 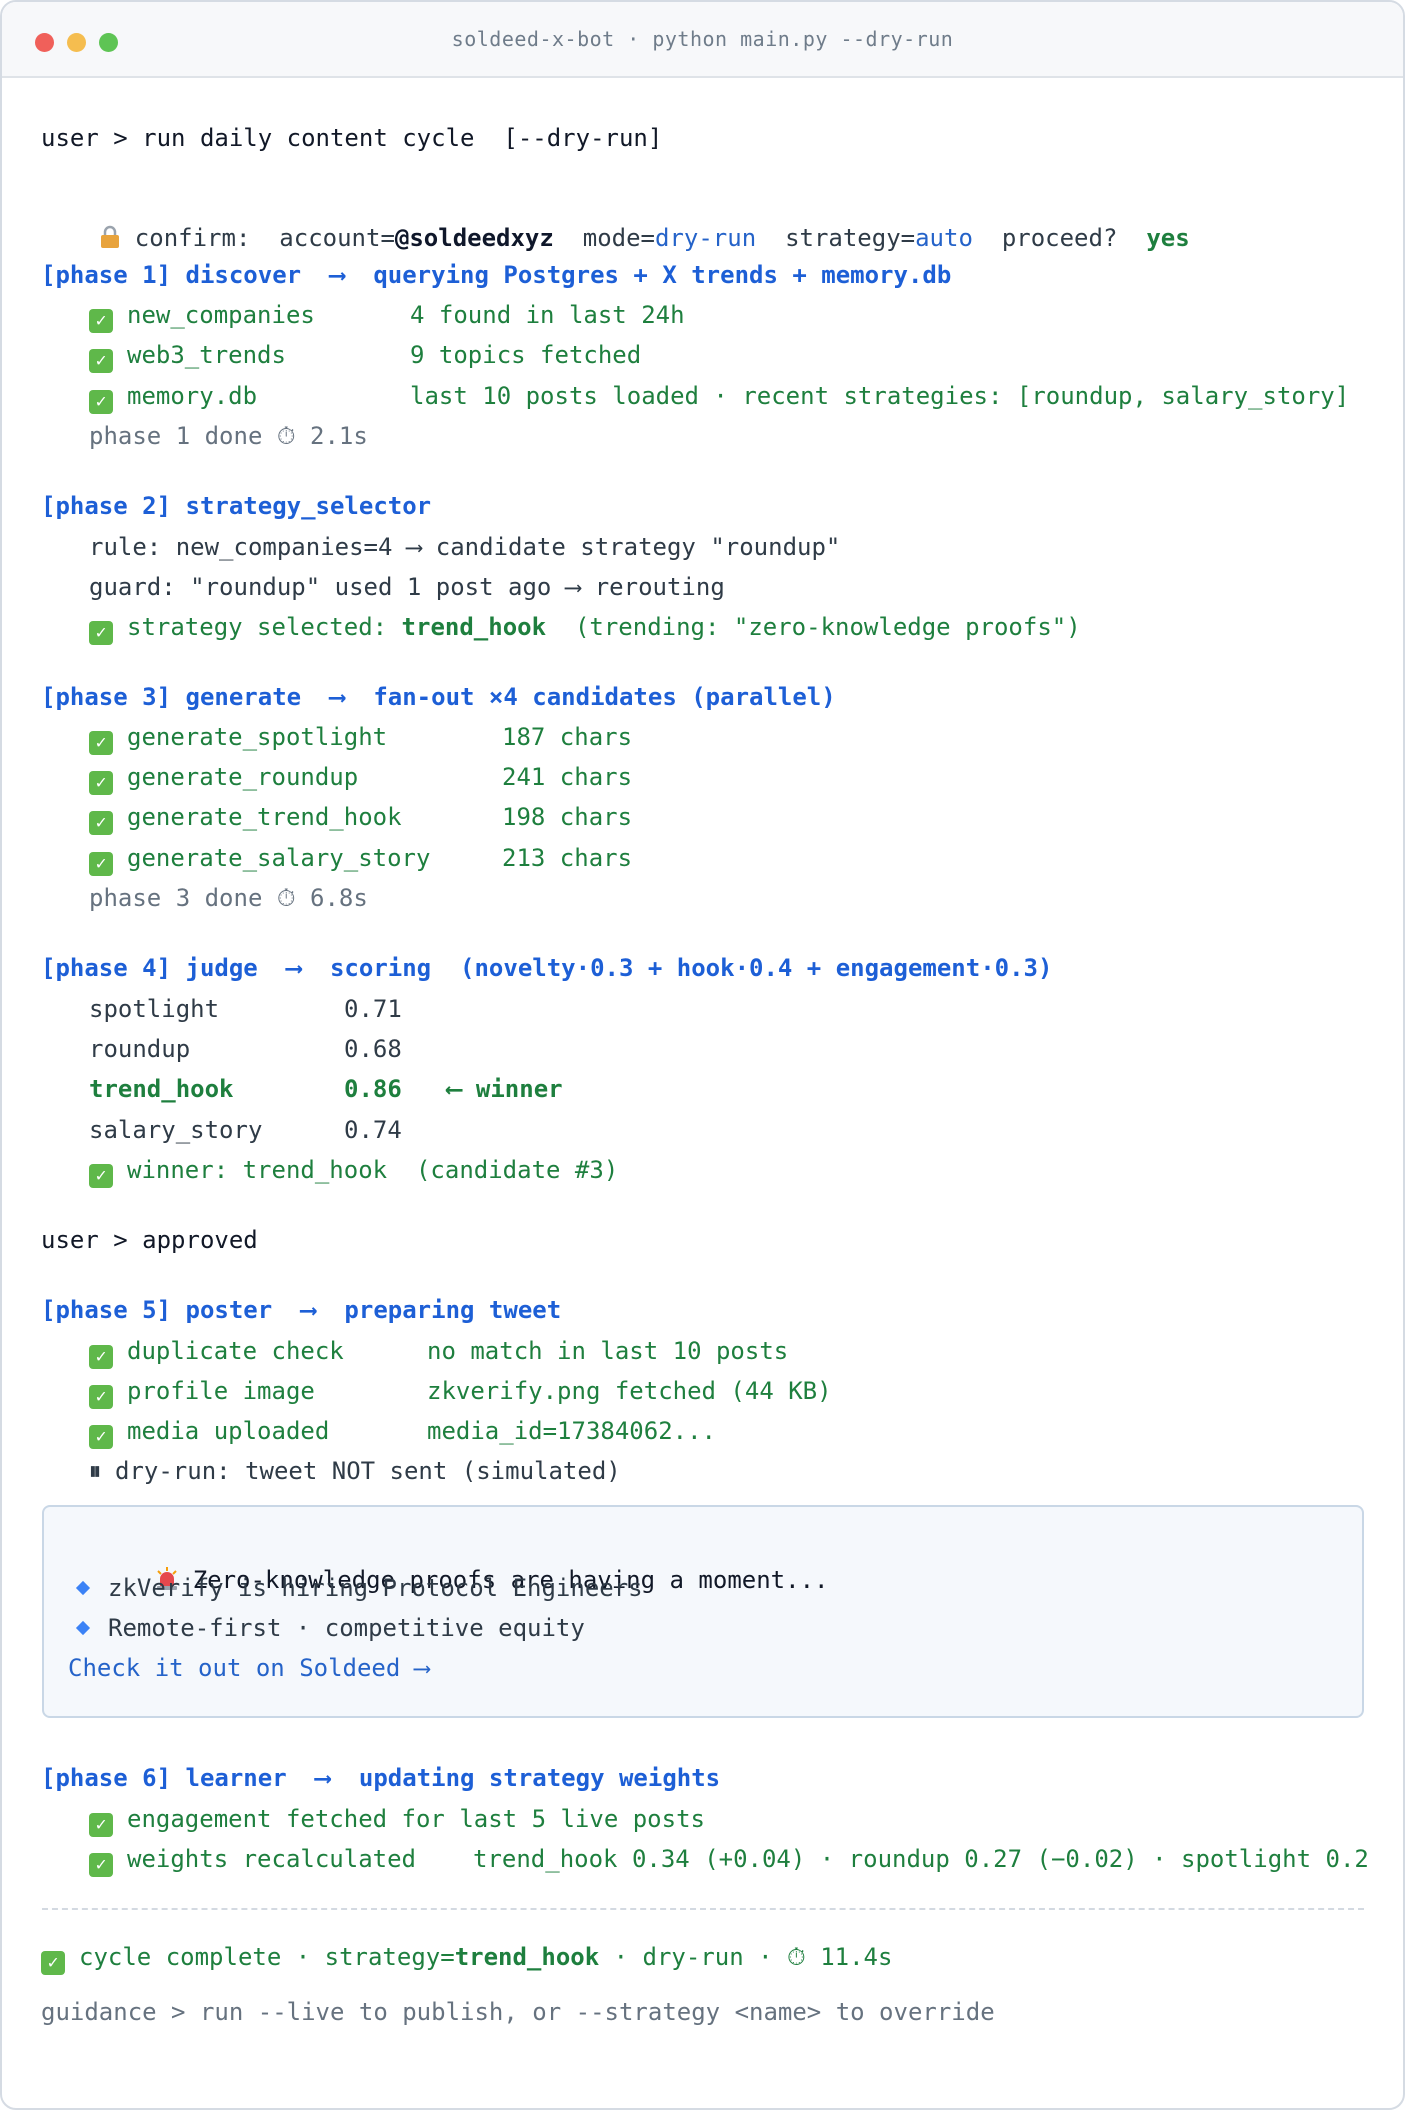 What do you see at coordinates (161, 1089) in the screenshot?
I see `score-name: trend_hook` at bounding box center [161, 1089].